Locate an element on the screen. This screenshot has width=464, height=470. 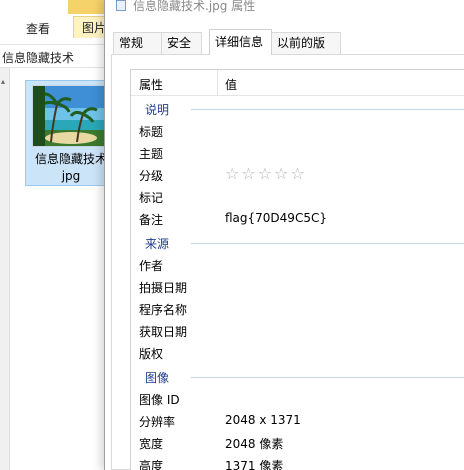
navigation-pane is located at coordinates (5, 269).